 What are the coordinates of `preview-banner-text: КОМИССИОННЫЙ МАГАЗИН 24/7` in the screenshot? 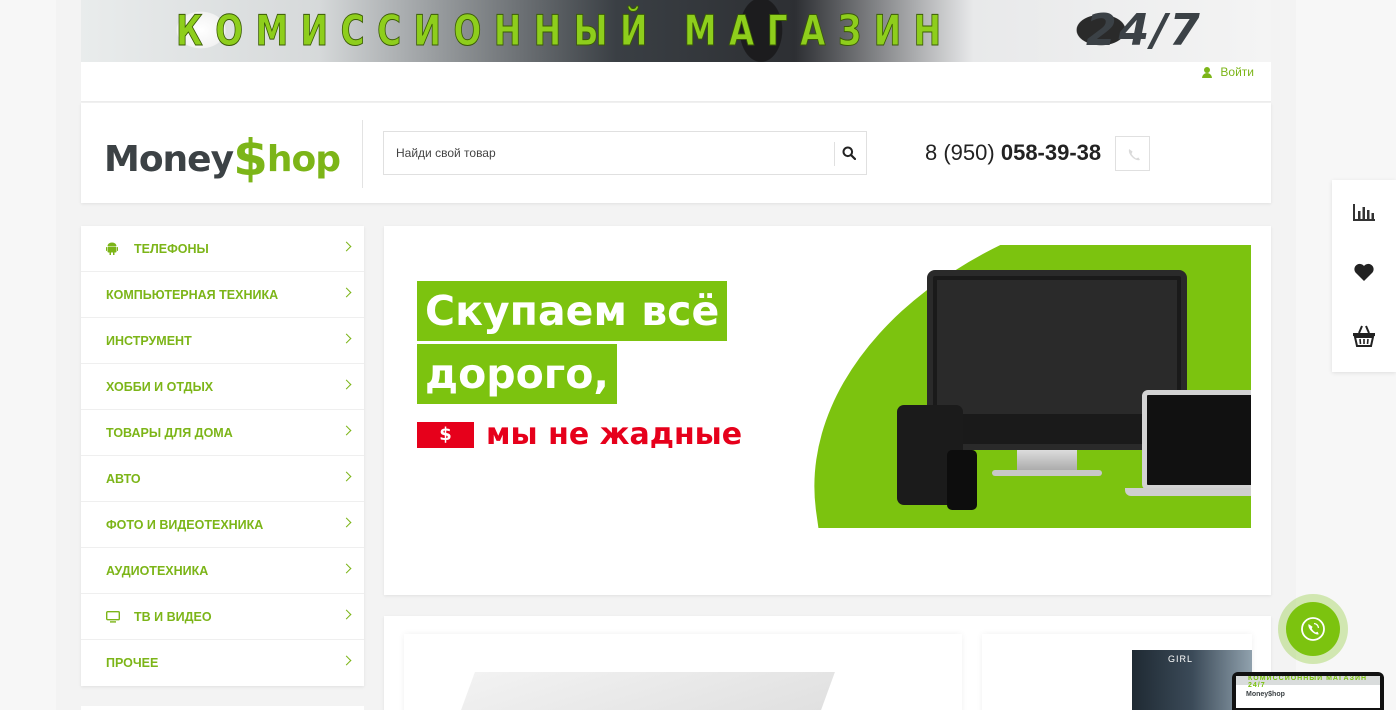 It's located at (1308, 682).